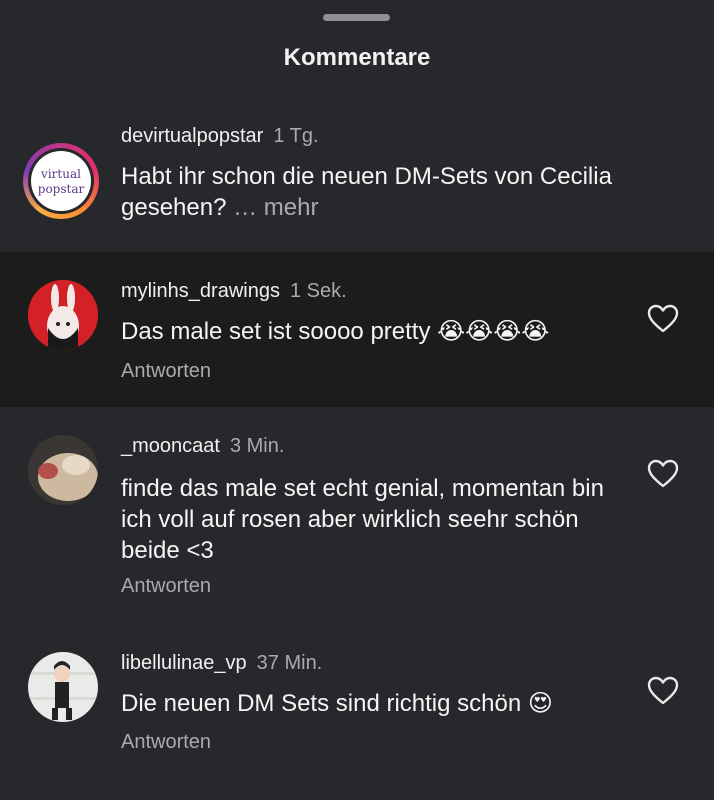 The width and height of the screenshot is (714, 800). What do you see at coordinates (357, 57) in the screenshot?
I see `page-title: Kommentare` at bounding box center [357, 57].